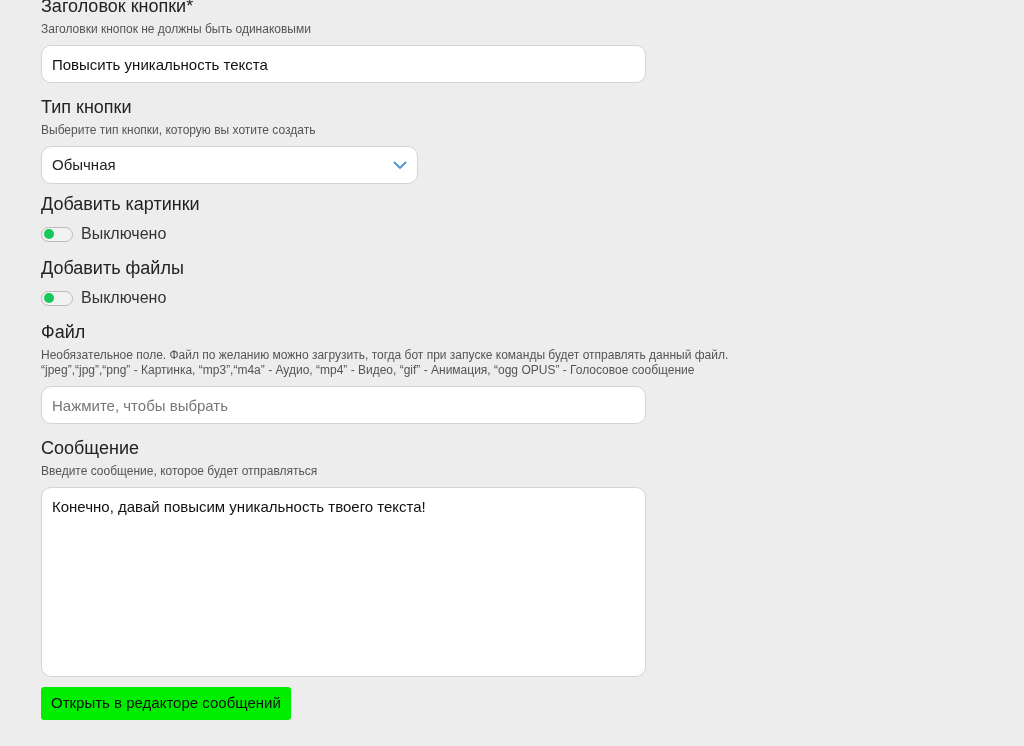  What do you see at coordinates (121, 204) in the screenshot?
I see `field-label: Добавить картинки` at bounding box center [121, 204].